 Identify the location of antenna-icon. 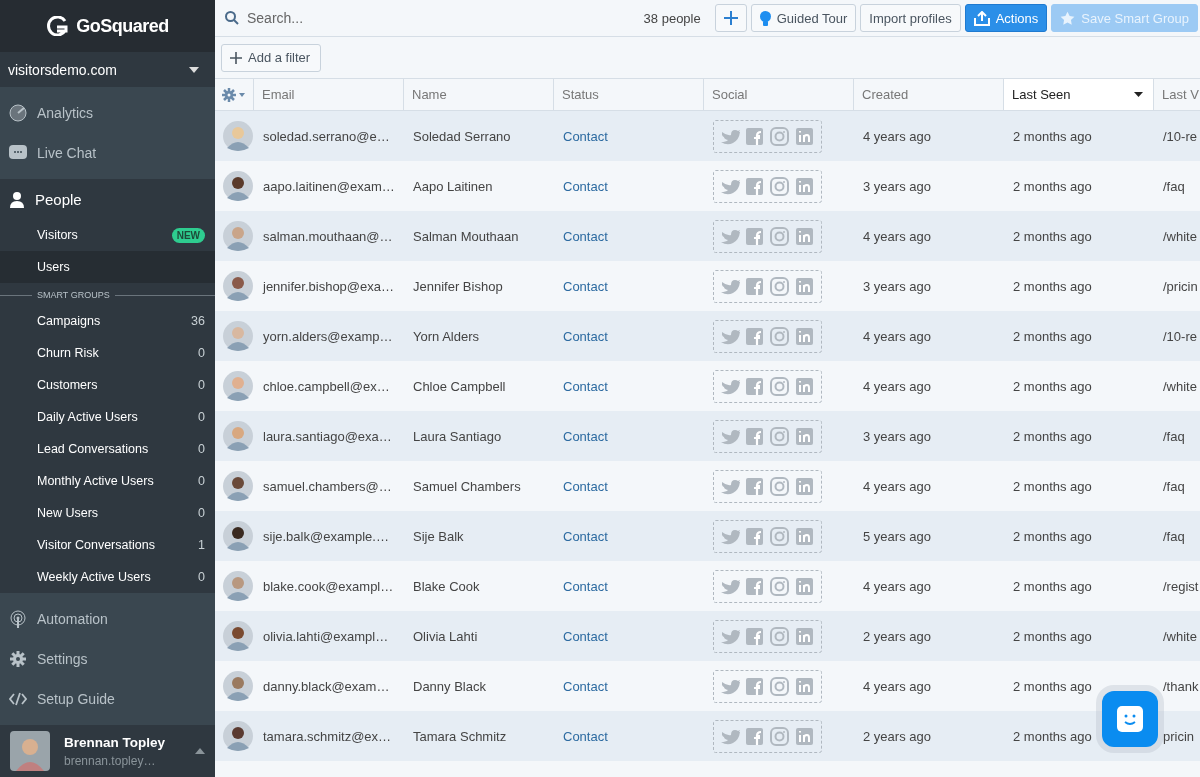
(18, 619).